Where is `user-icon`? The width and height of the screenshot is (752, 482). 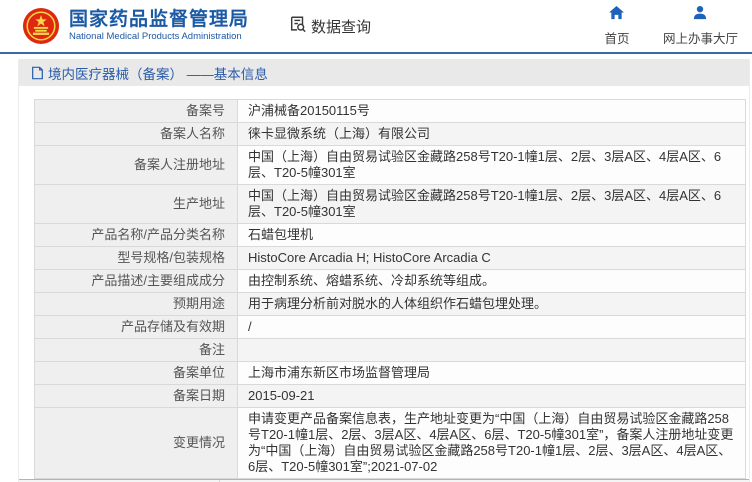
user-icon is located at coordinates (700, 15).